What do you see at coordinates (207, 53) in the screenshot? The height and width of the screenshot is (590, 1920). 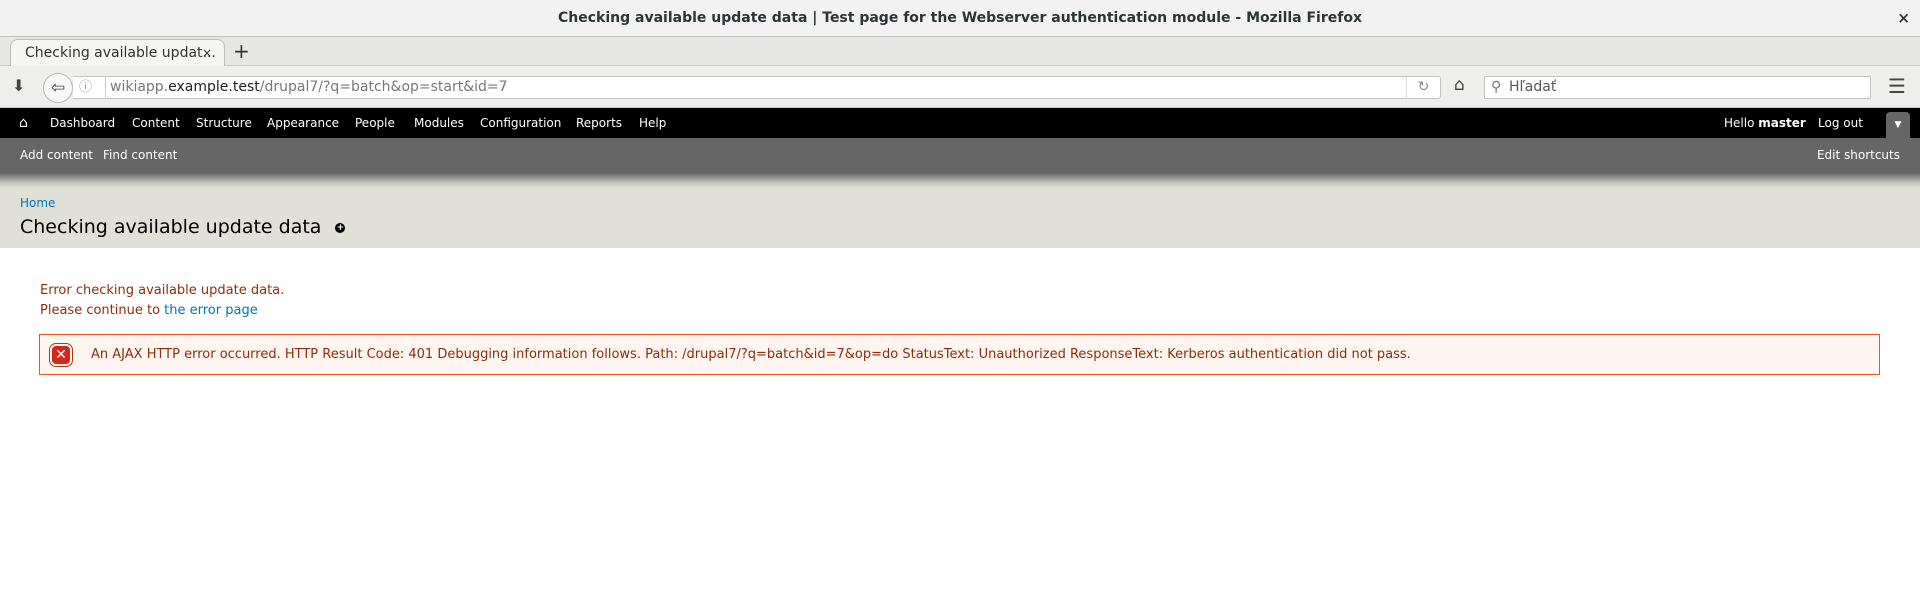 I see `tab-close-icon: ×` at bounding box center [207, 53].